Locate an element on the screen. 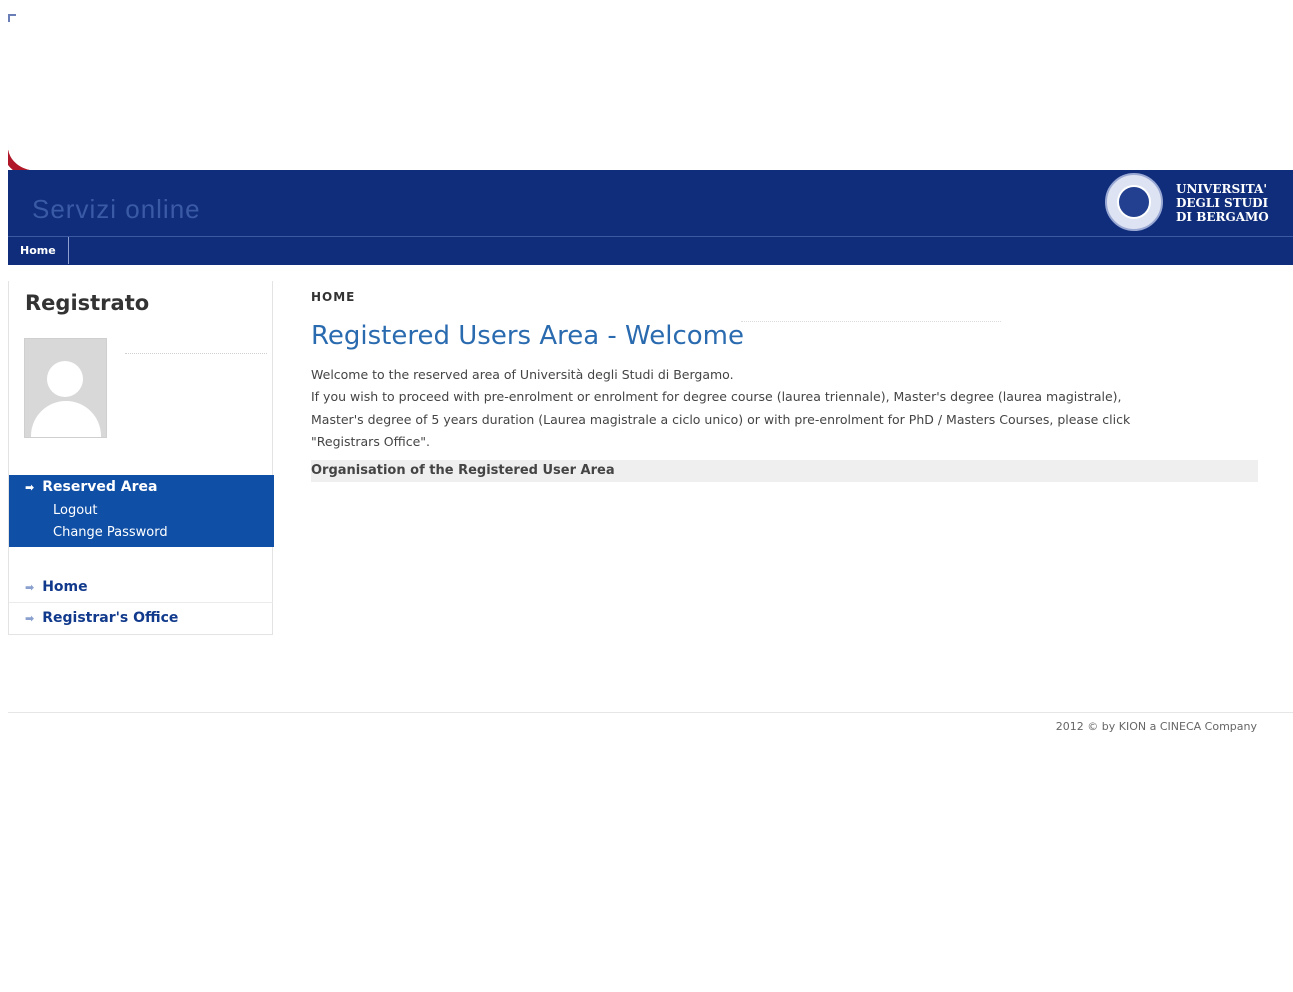 The height and width of the screenshot is (992, 1293). reserved-area-header: ➡ Reserved Area is located at coordinates (91, 487).